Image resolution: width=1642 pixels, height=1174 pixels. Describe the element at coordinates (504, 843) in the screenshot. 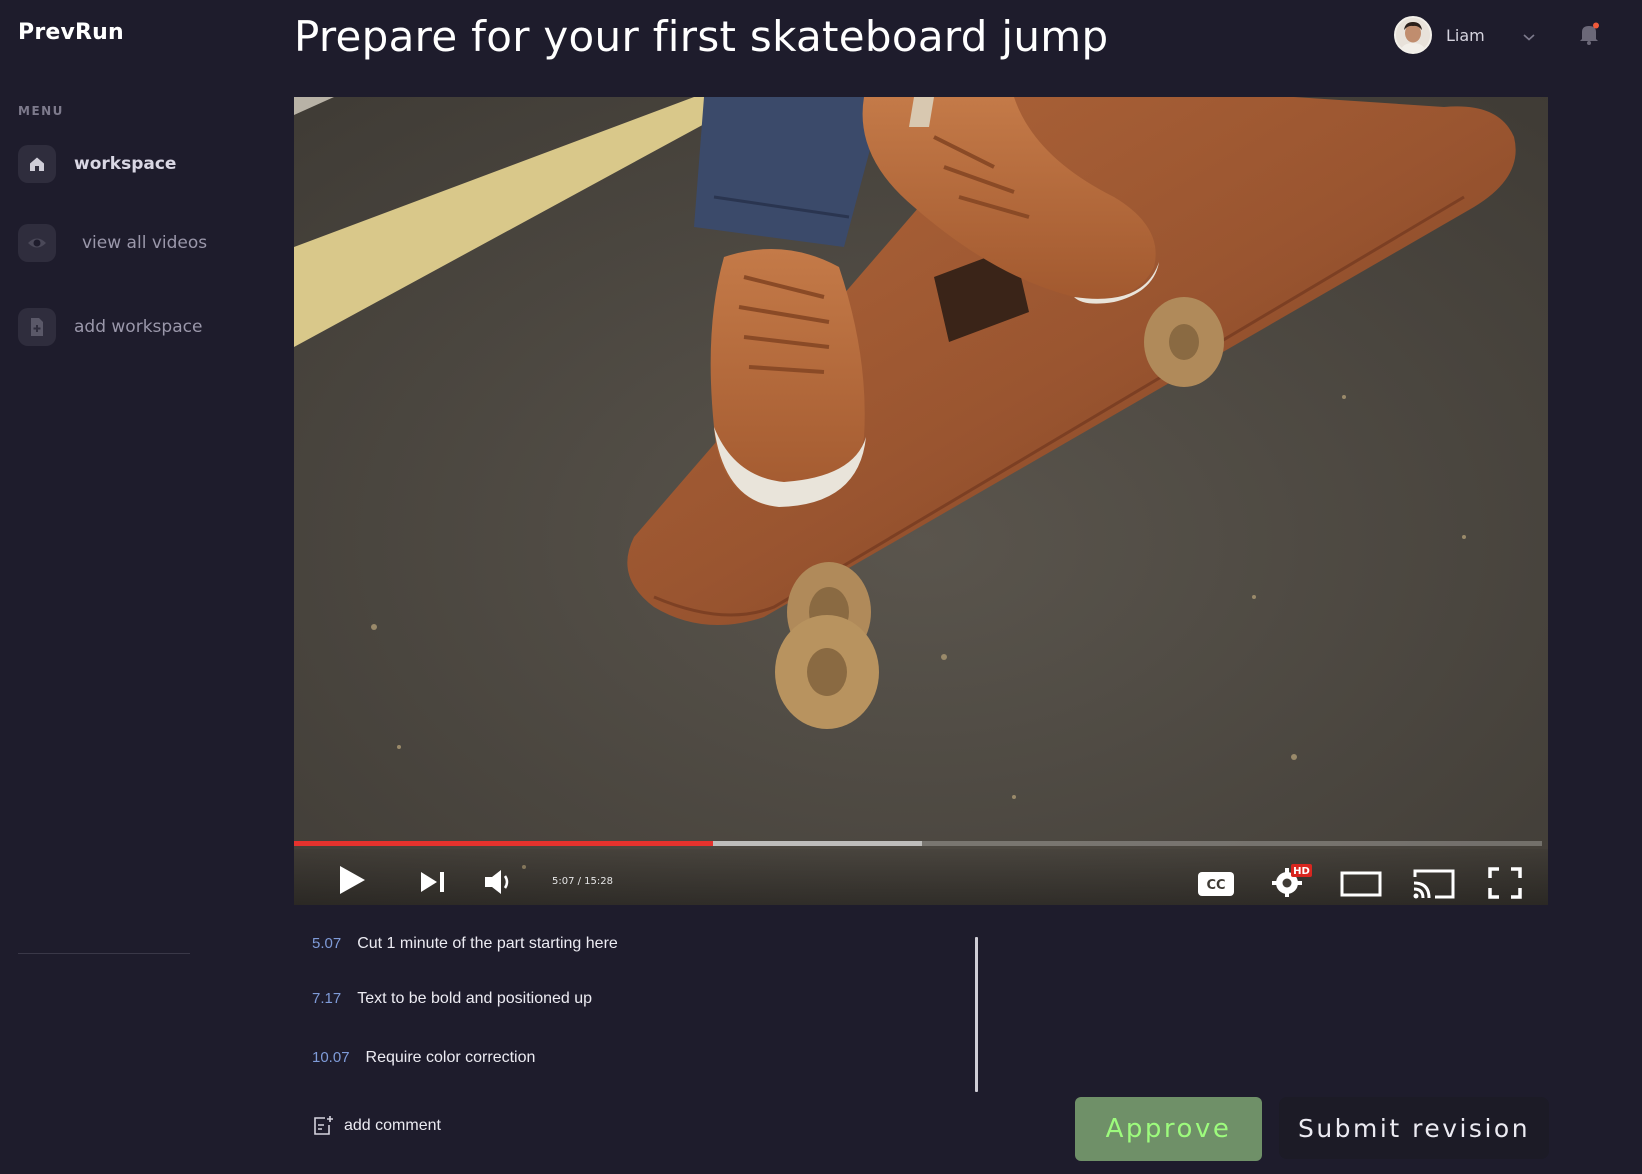

I see `progress-played` at that location.